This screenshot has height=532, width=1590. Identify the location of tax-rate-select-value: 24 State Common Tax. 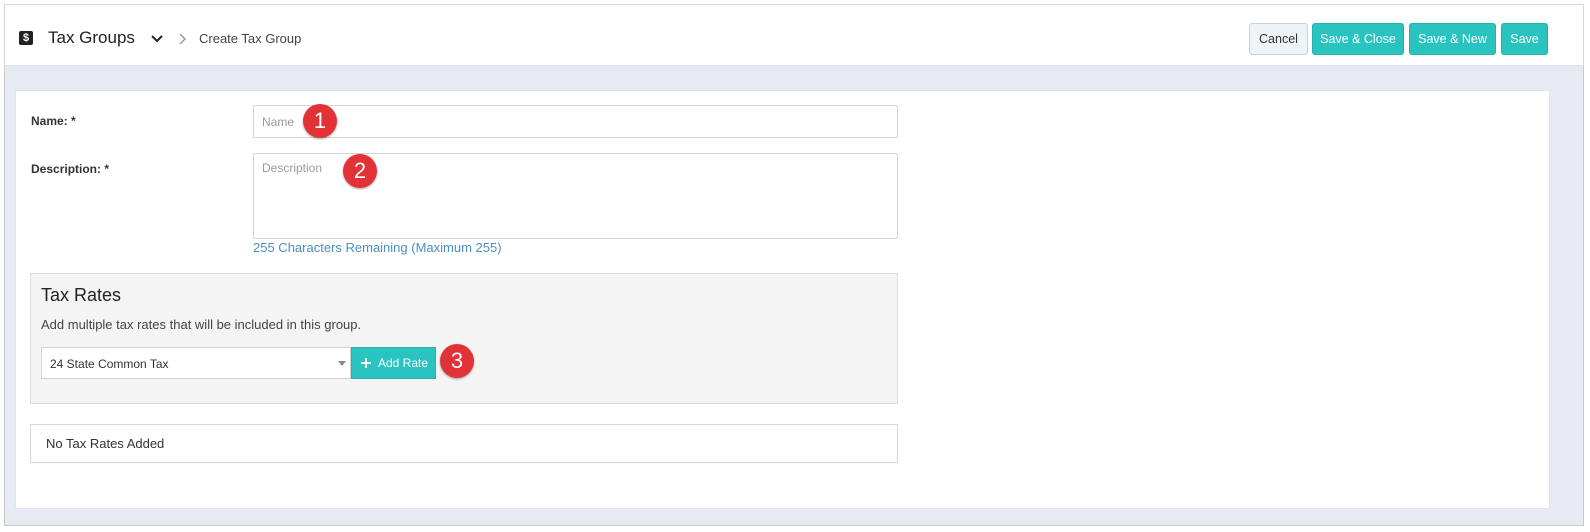
(109, 364).